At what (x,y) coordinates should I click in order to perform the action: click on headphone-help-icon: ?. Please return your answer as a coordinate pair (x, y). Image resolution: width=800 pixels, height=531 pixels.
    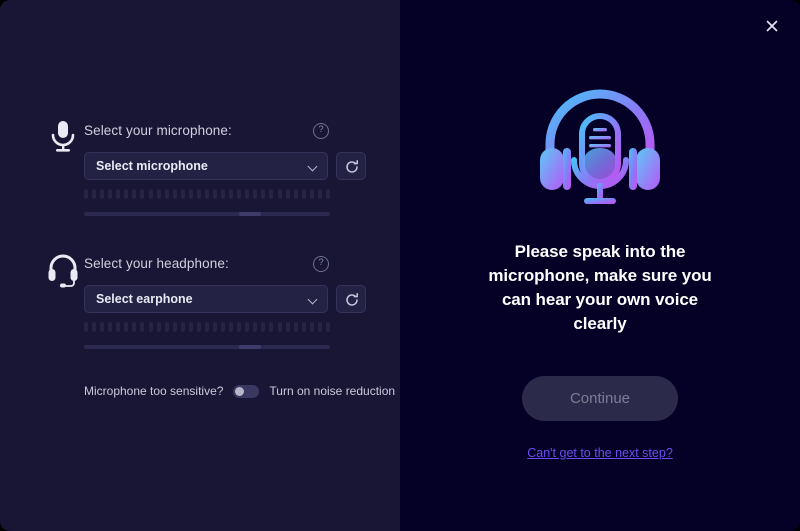
    Looking at the image, I should click on (321, 264).